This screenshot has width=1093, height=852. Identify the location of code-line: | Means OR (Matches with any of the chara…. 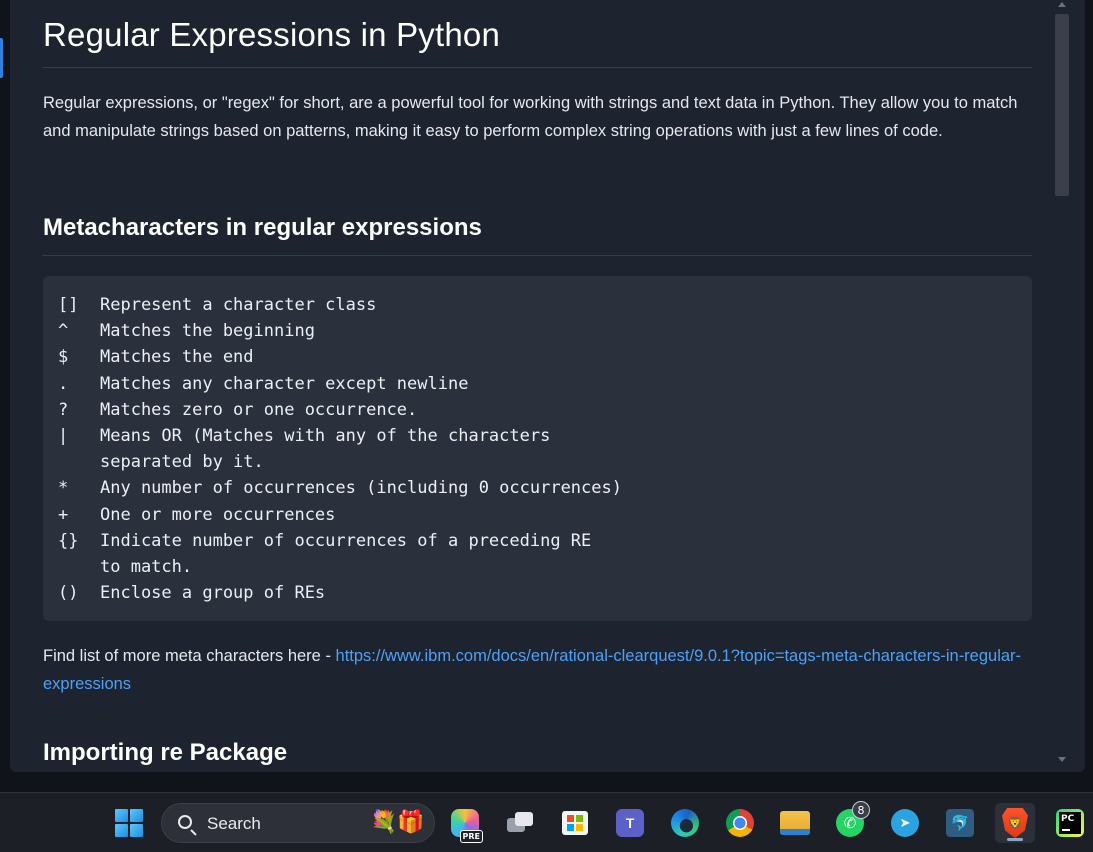
(537, 436).